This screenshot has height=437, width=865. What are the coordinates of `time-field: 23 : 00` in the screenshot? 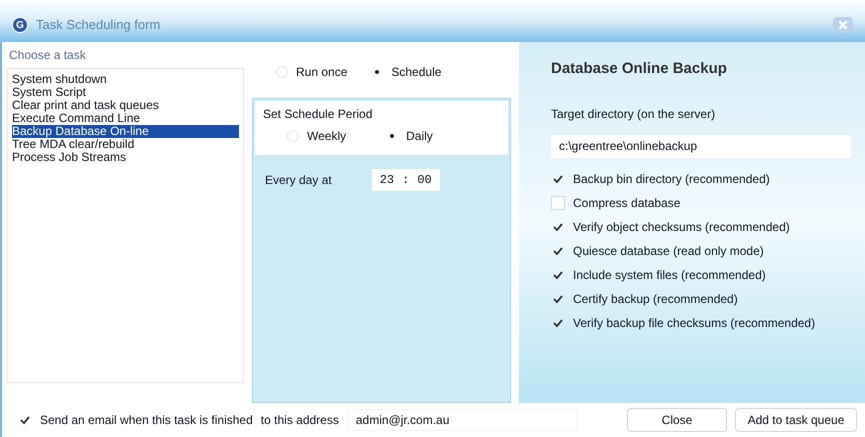 It's located at (406, 180).